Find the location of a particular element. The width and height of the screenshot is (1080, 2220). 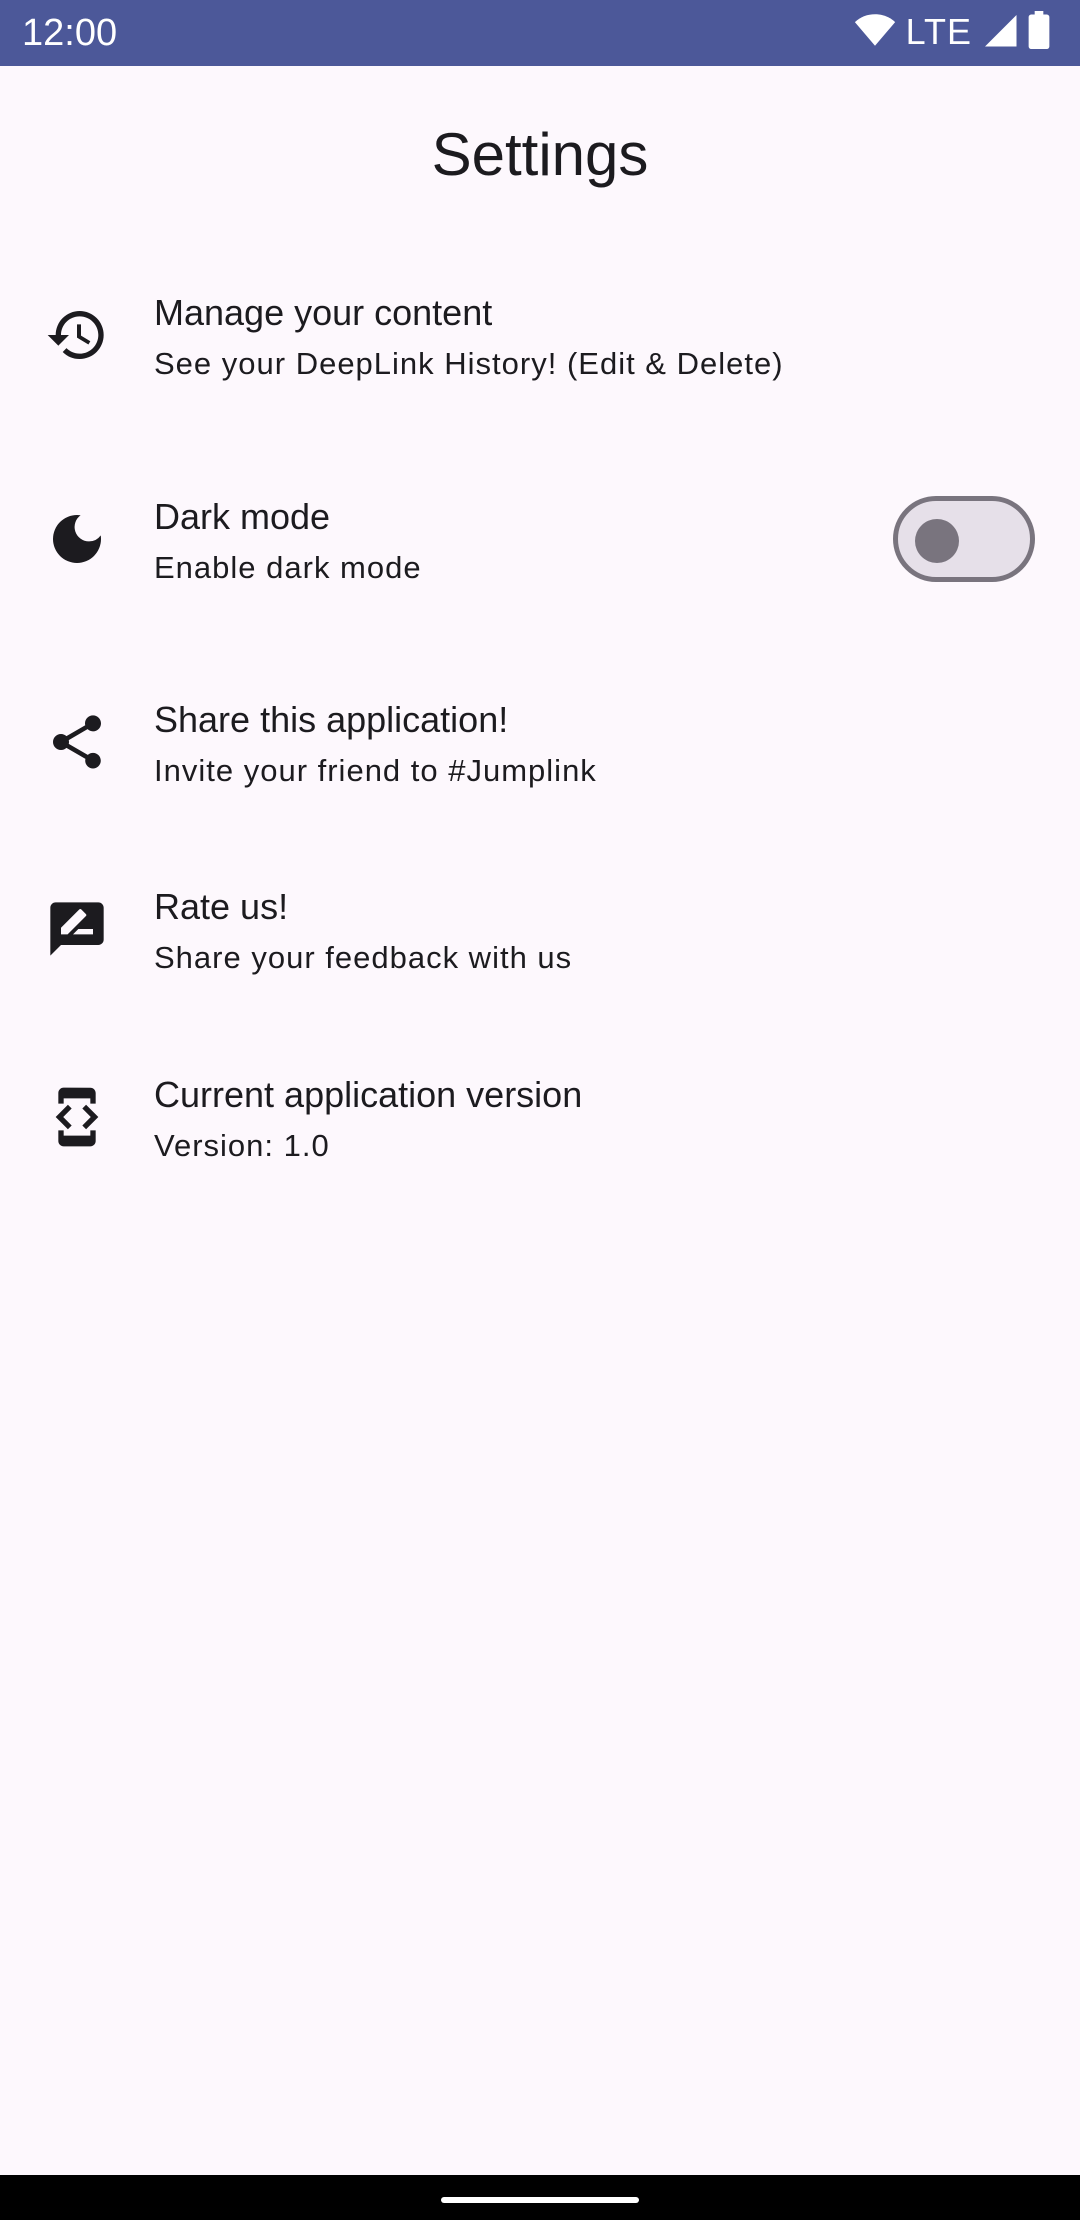

developer-mode-icon is located at coordinates (77, 1117).